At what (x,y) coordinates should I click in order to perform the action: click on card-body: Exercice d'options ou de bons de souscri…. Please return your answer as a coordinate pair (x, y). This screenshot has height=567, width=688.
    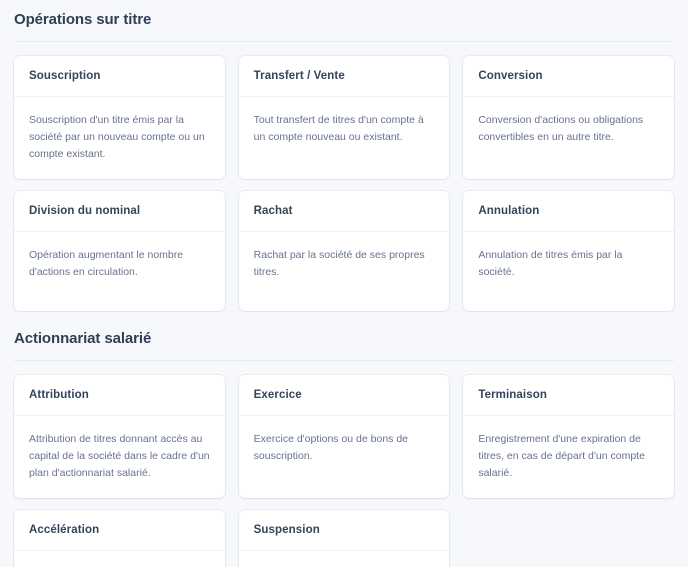
    Looking at the image, I should click on (344, 457).